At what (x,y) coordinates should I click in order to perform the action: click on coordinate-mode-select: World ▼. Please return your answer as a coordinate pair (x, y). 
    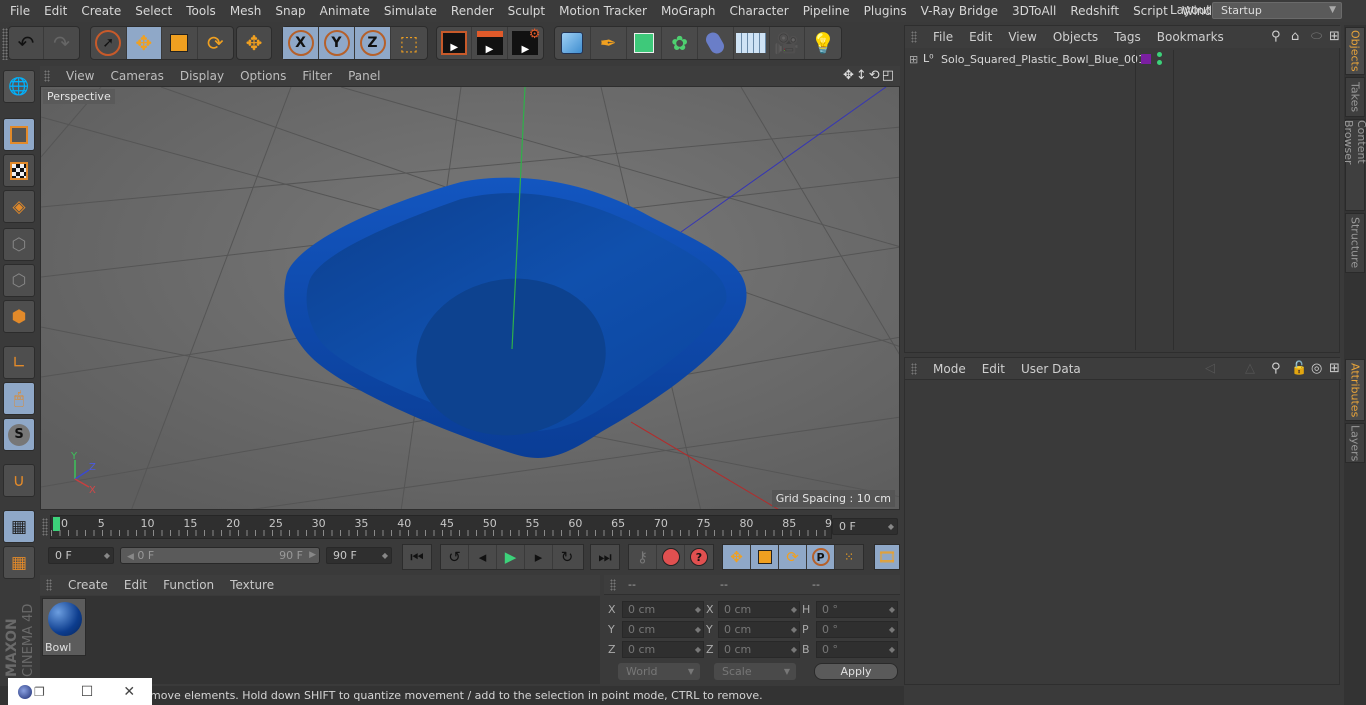
    Looking at the image, I should click on (659, 671).